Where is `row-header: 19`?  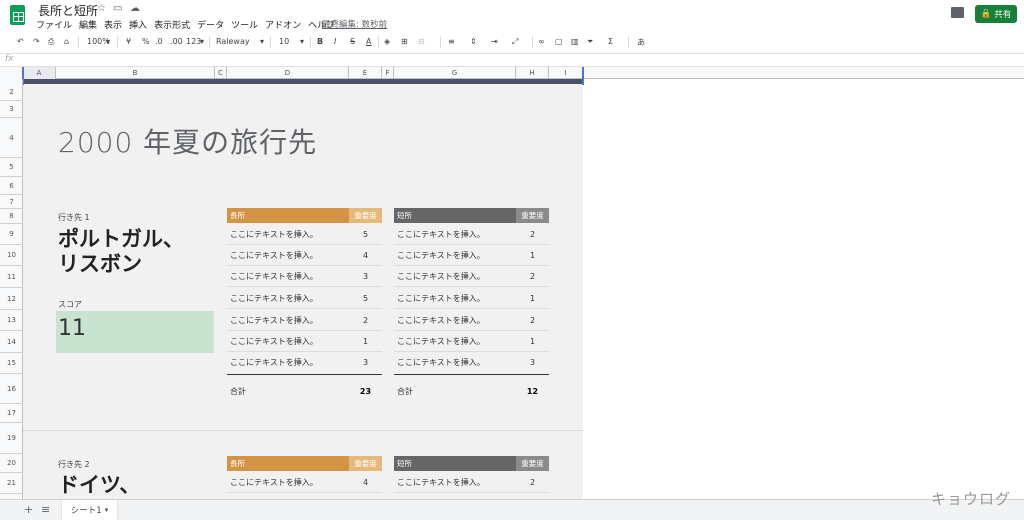 row-header: 19 is located at coordinates (11, 438).